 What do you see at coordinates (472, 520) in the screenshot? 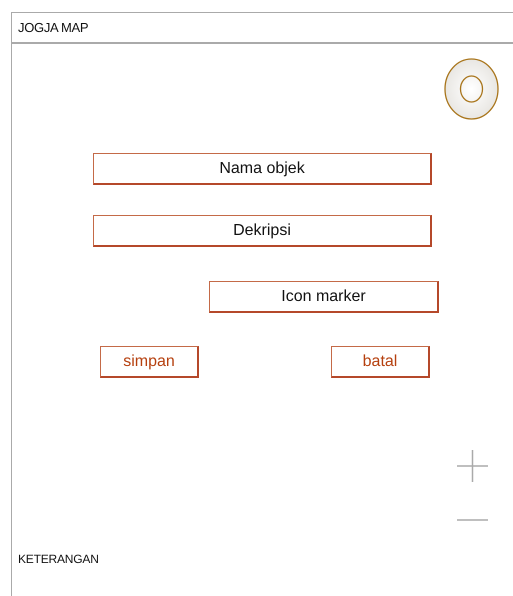
I see `zoom-out-button` at bounding box center [472, 520].